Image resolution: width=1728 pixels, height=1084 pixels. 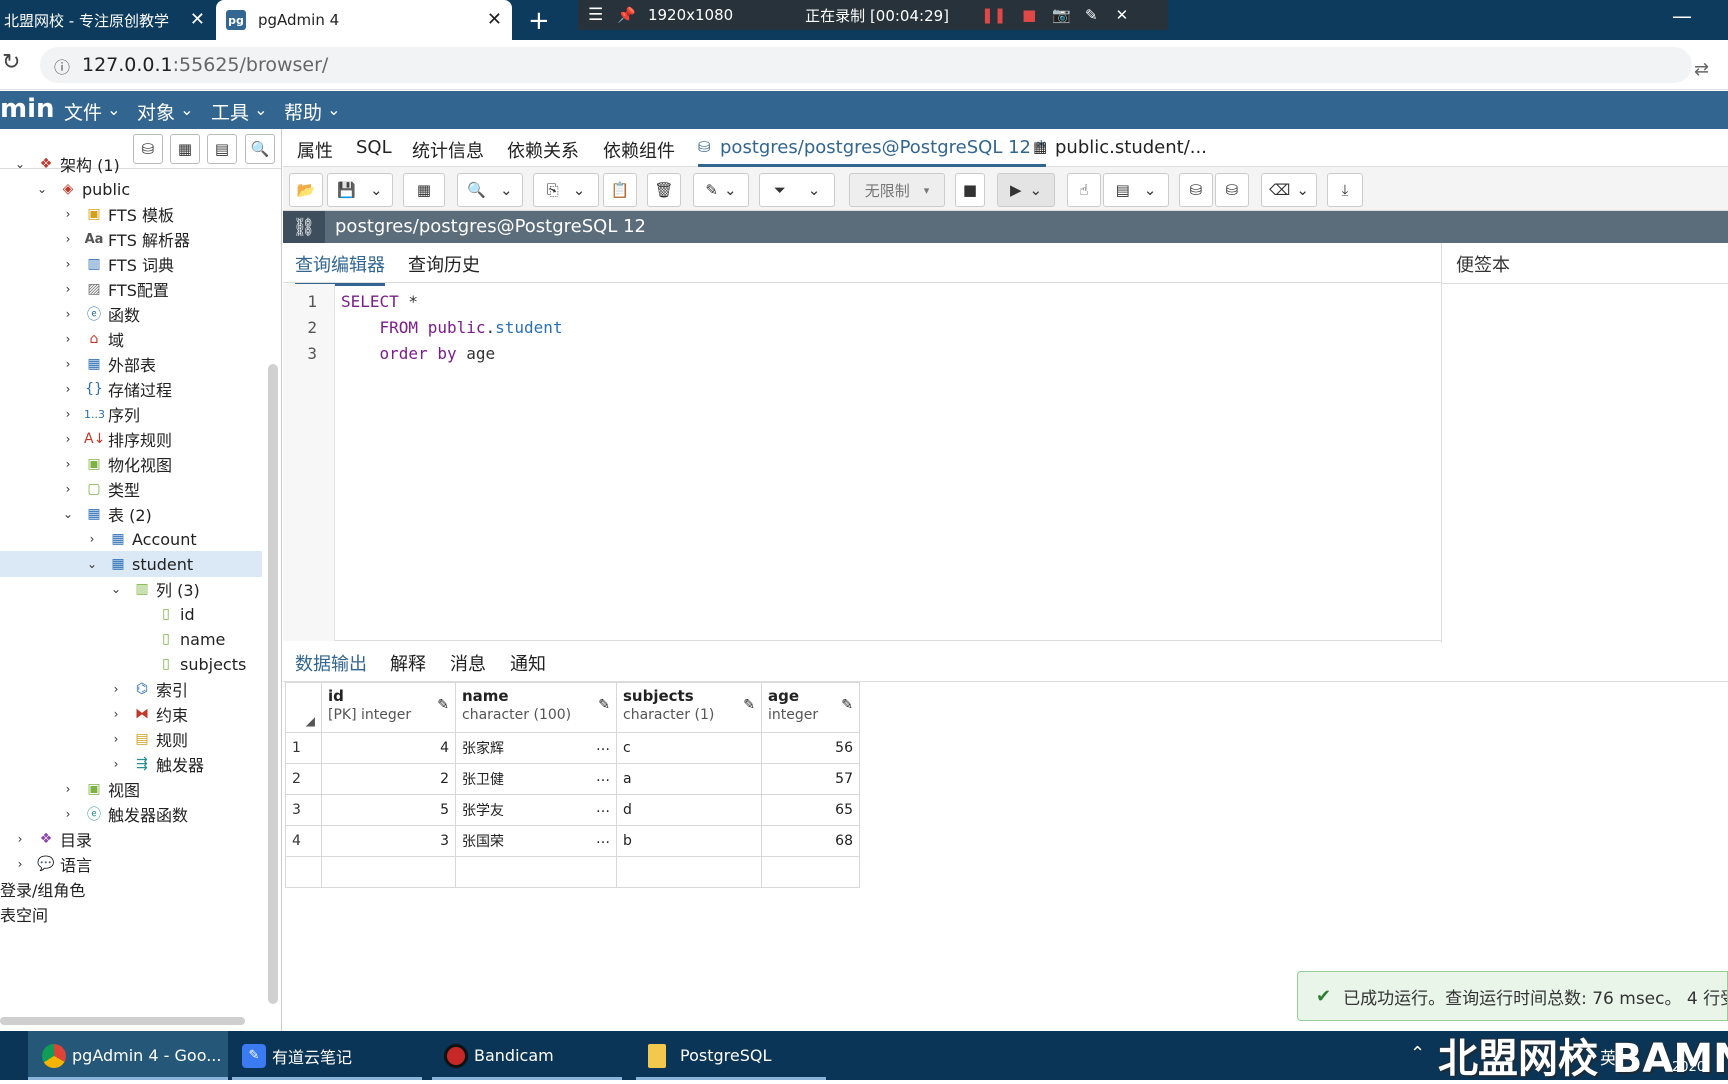 I want to click on filter-button: ⏷ ⌄, so click(x=797, y=190).